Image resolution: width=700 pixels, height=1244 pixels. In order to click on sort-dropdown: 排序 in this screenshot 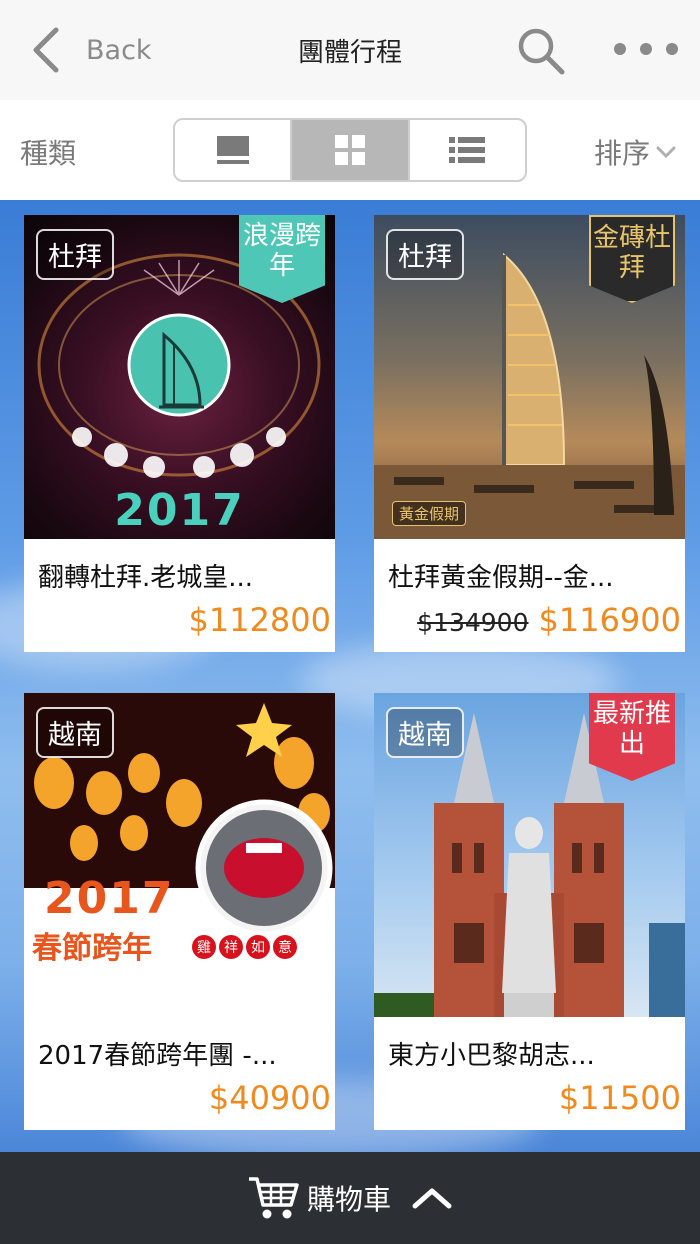, I will do `click(635, 152)`.